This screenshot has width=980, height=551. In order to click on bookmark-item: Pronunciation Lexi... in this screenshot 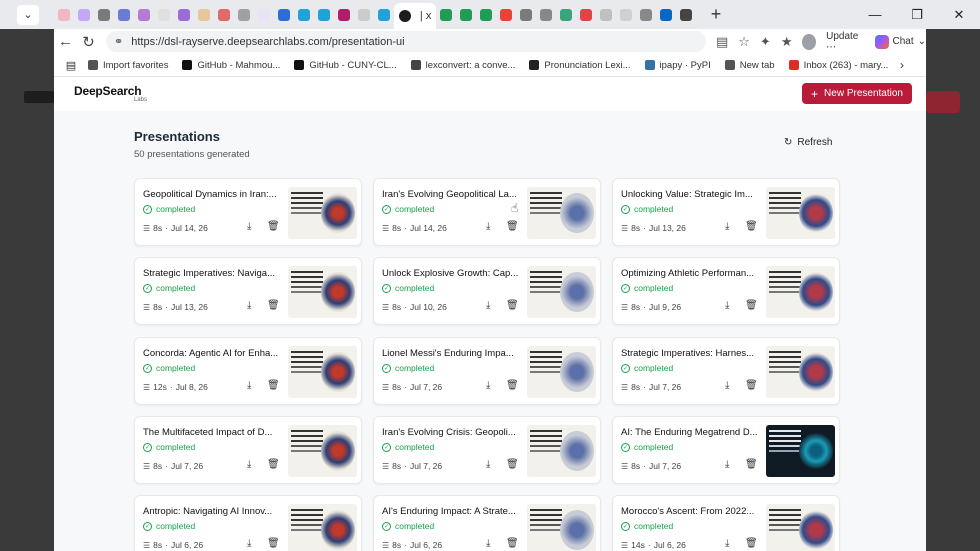, I will do `click(580, 65)`.